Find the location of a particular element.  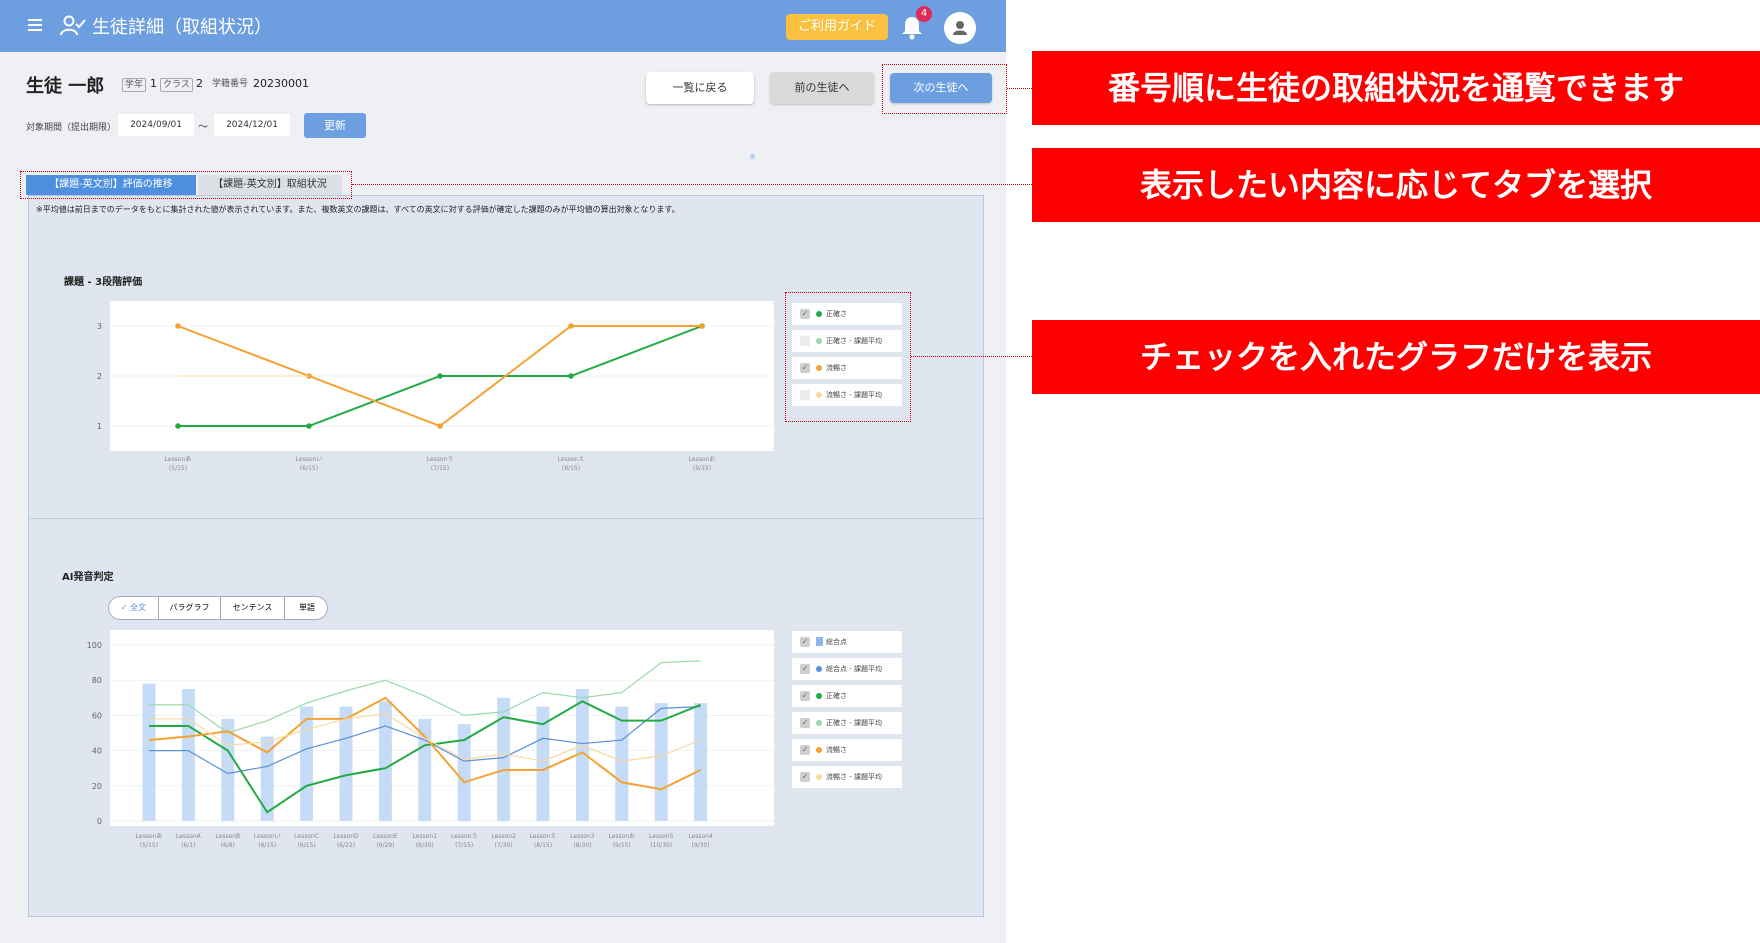

date-to-input: 2024/12/01 is located at coordinates (252, 125).